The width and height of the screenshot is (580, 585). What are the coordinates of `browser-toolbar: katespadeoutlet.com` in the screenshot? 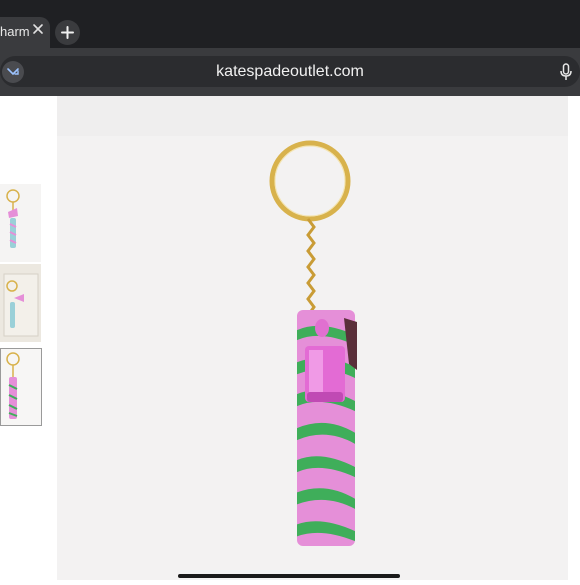 It's located at (290, 72).